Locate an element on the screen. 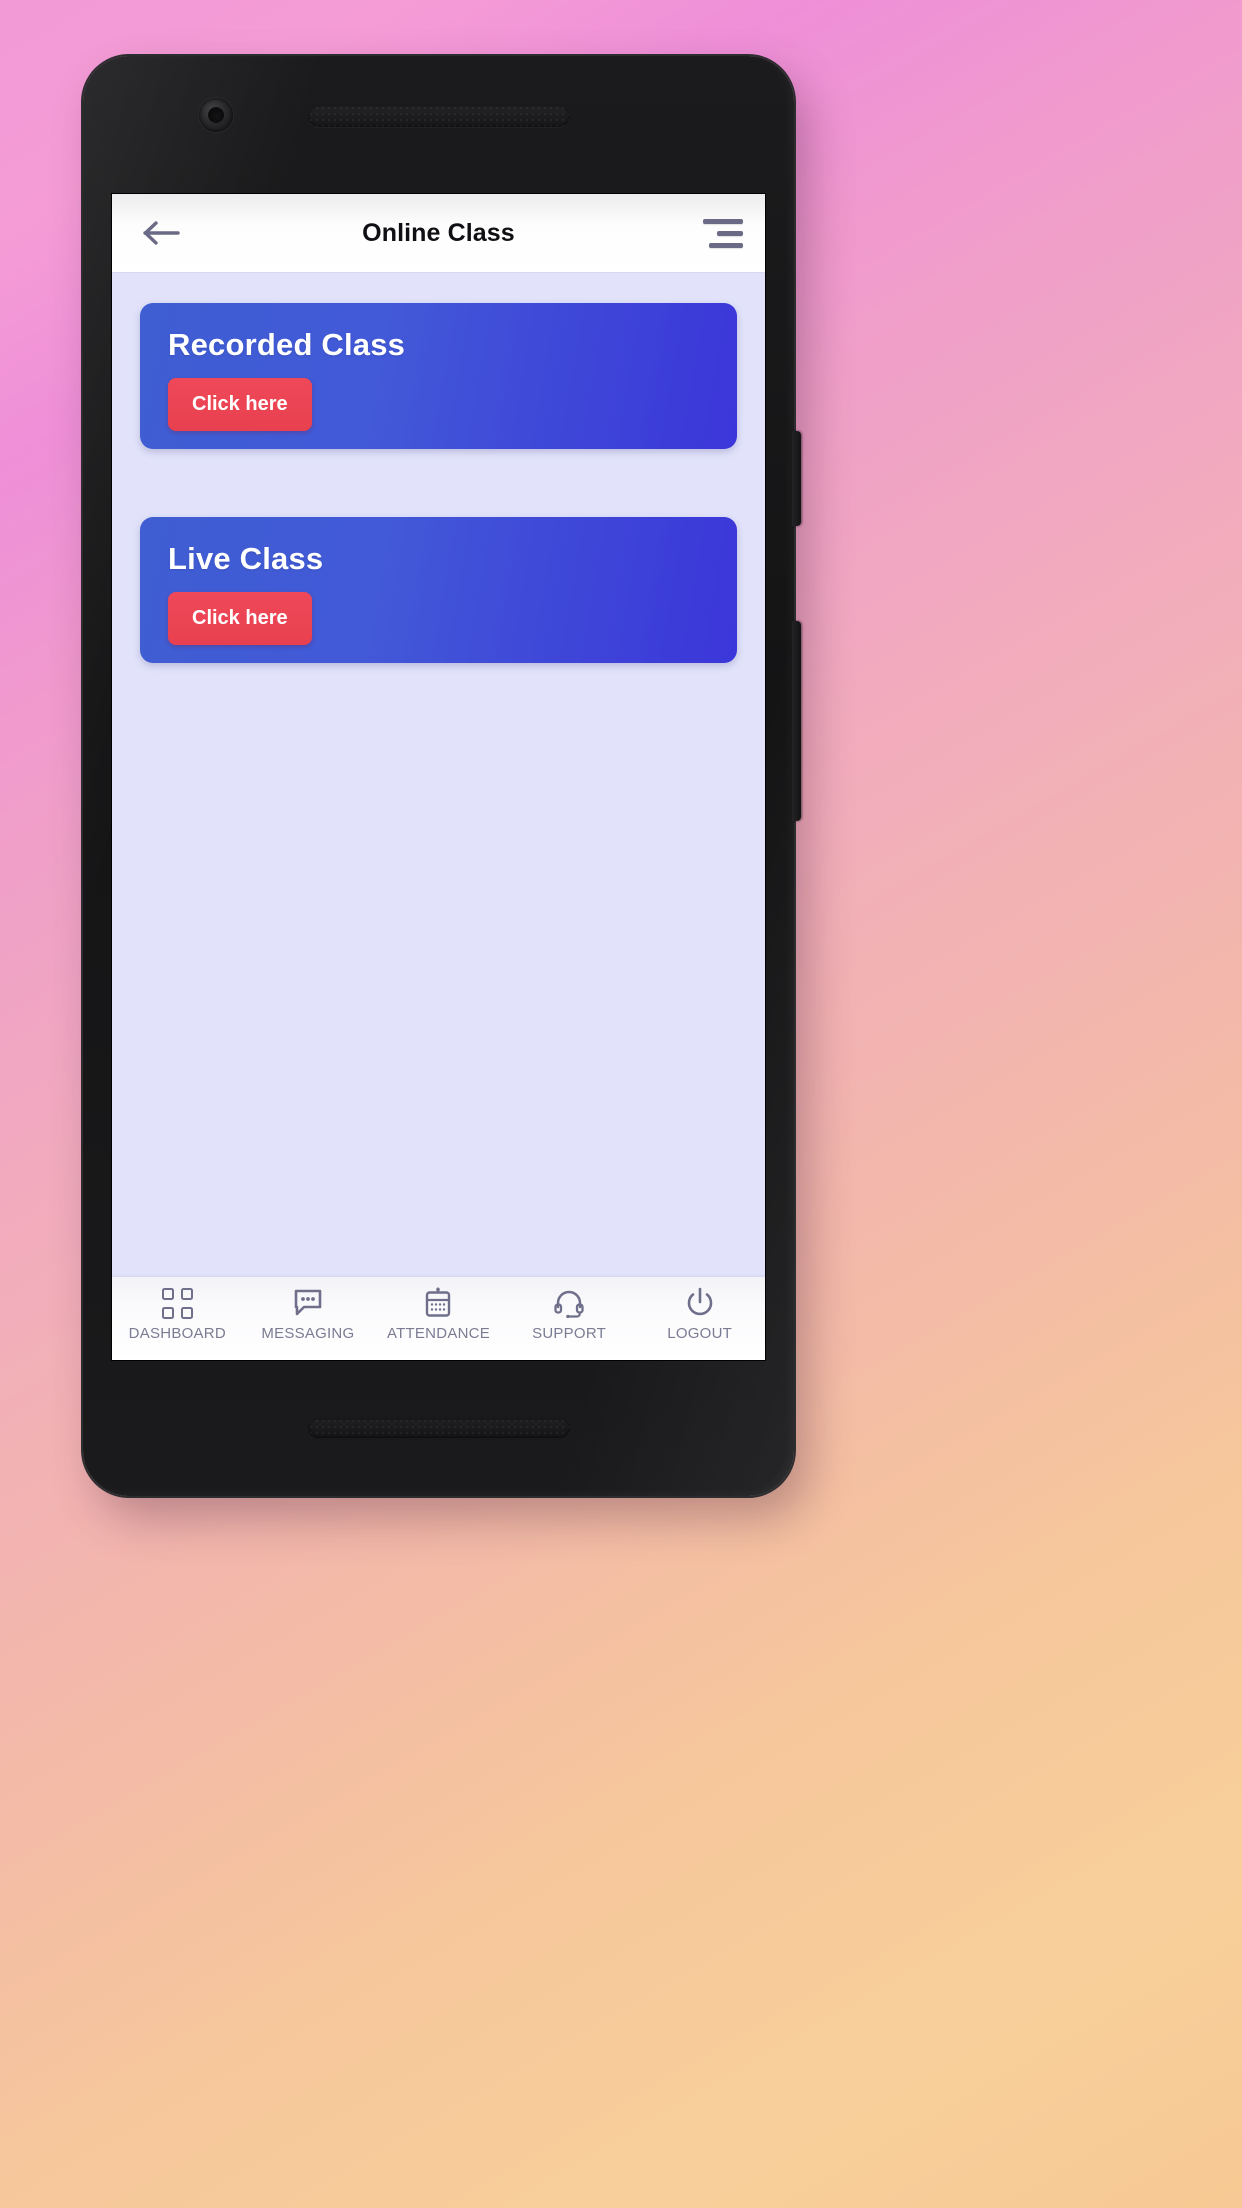 The image size is (1242, 2208). headset-icon is located at coordinates (569, 1303).